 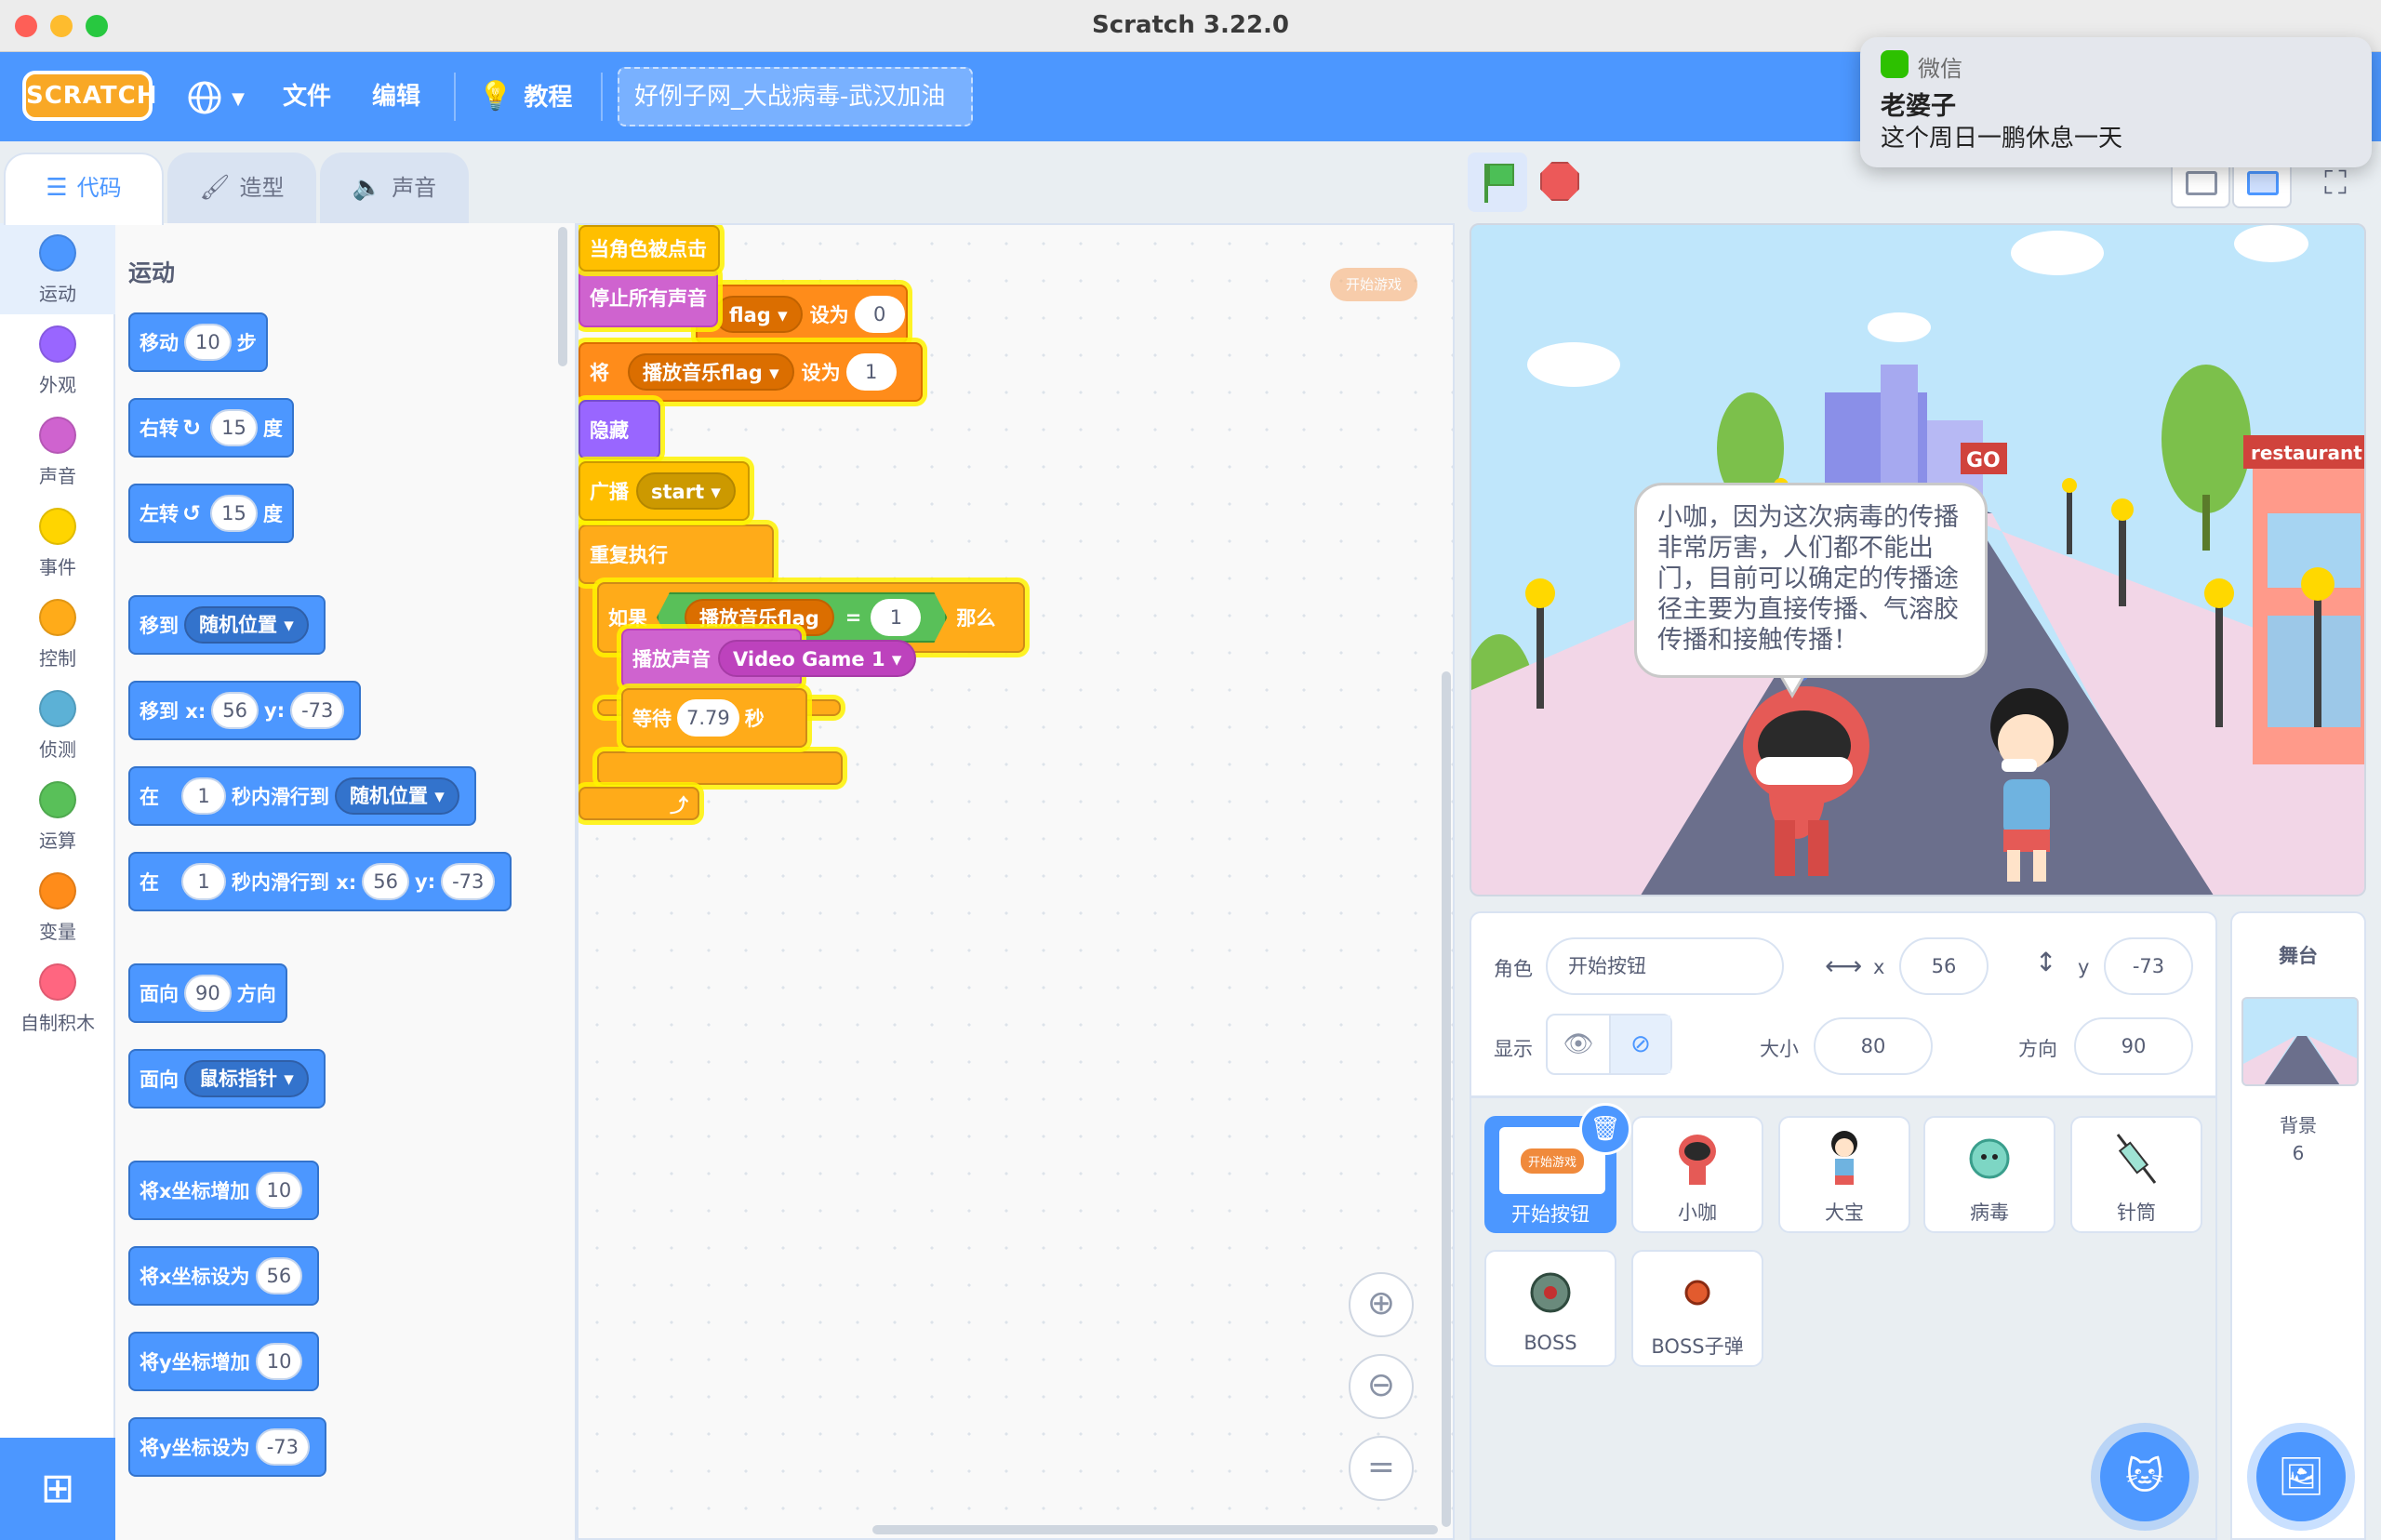 I want to click on variable-dropdown: 播放音乐flag ▾, so click(x=711, y=372).